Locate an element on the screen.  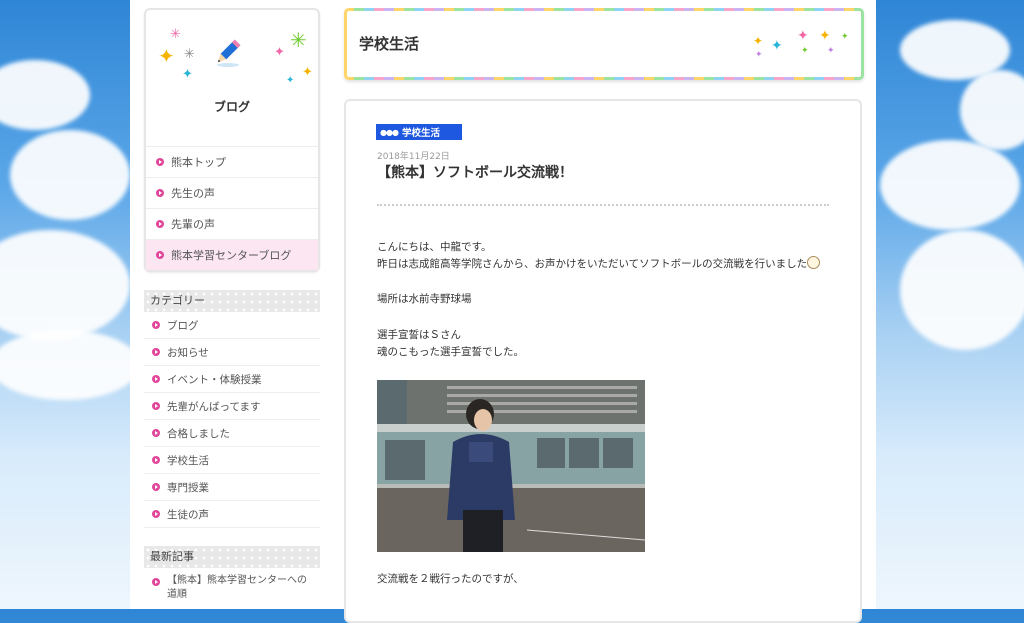
category-label: 専門授業 is located at coordinates (188, 487).